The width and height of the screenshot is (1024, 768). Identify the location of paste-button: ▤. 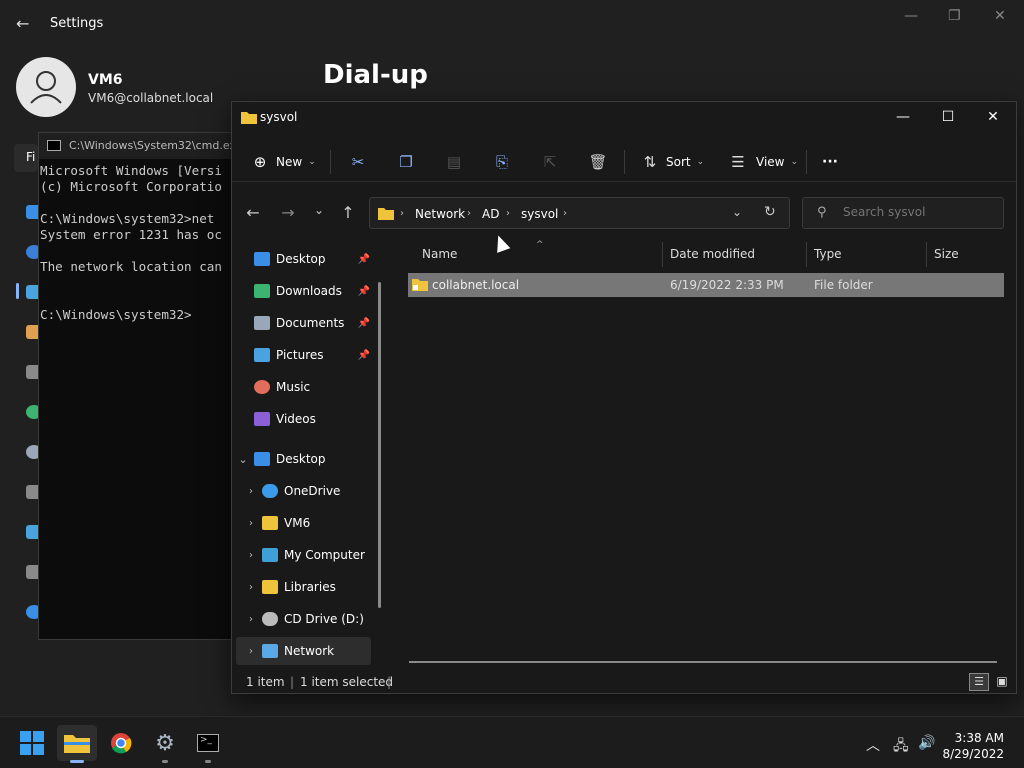
(454, 162).